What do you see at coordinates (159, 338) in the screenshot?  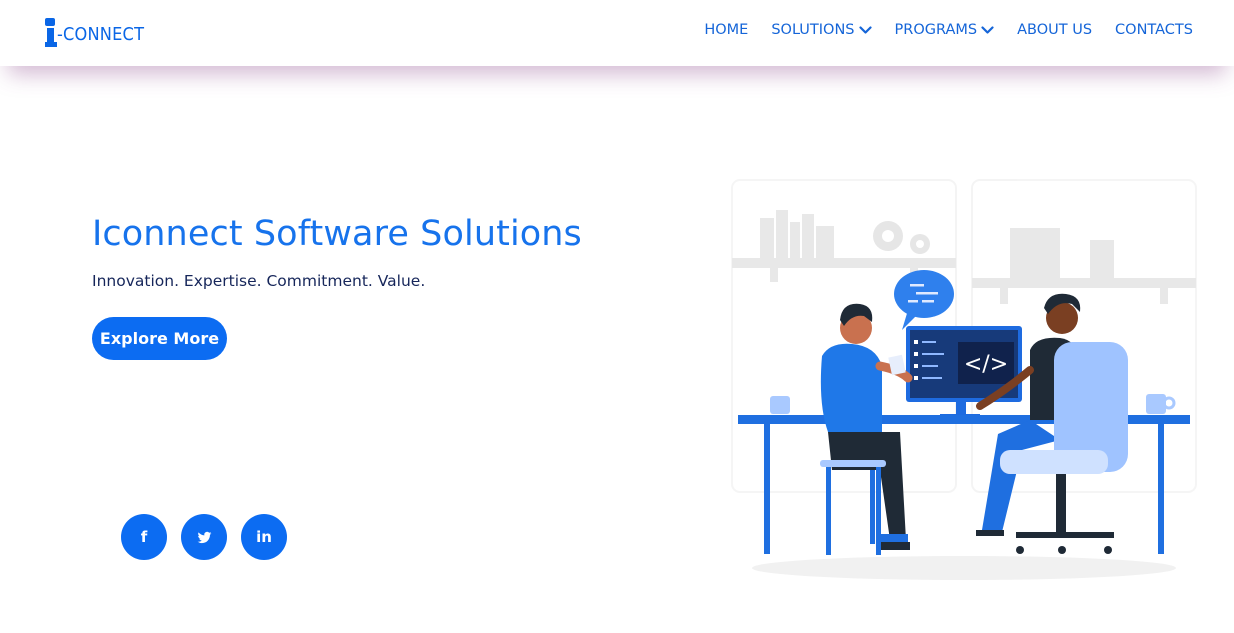 I see `explore-more-button: Explore More` at bounding box center [159, 338].